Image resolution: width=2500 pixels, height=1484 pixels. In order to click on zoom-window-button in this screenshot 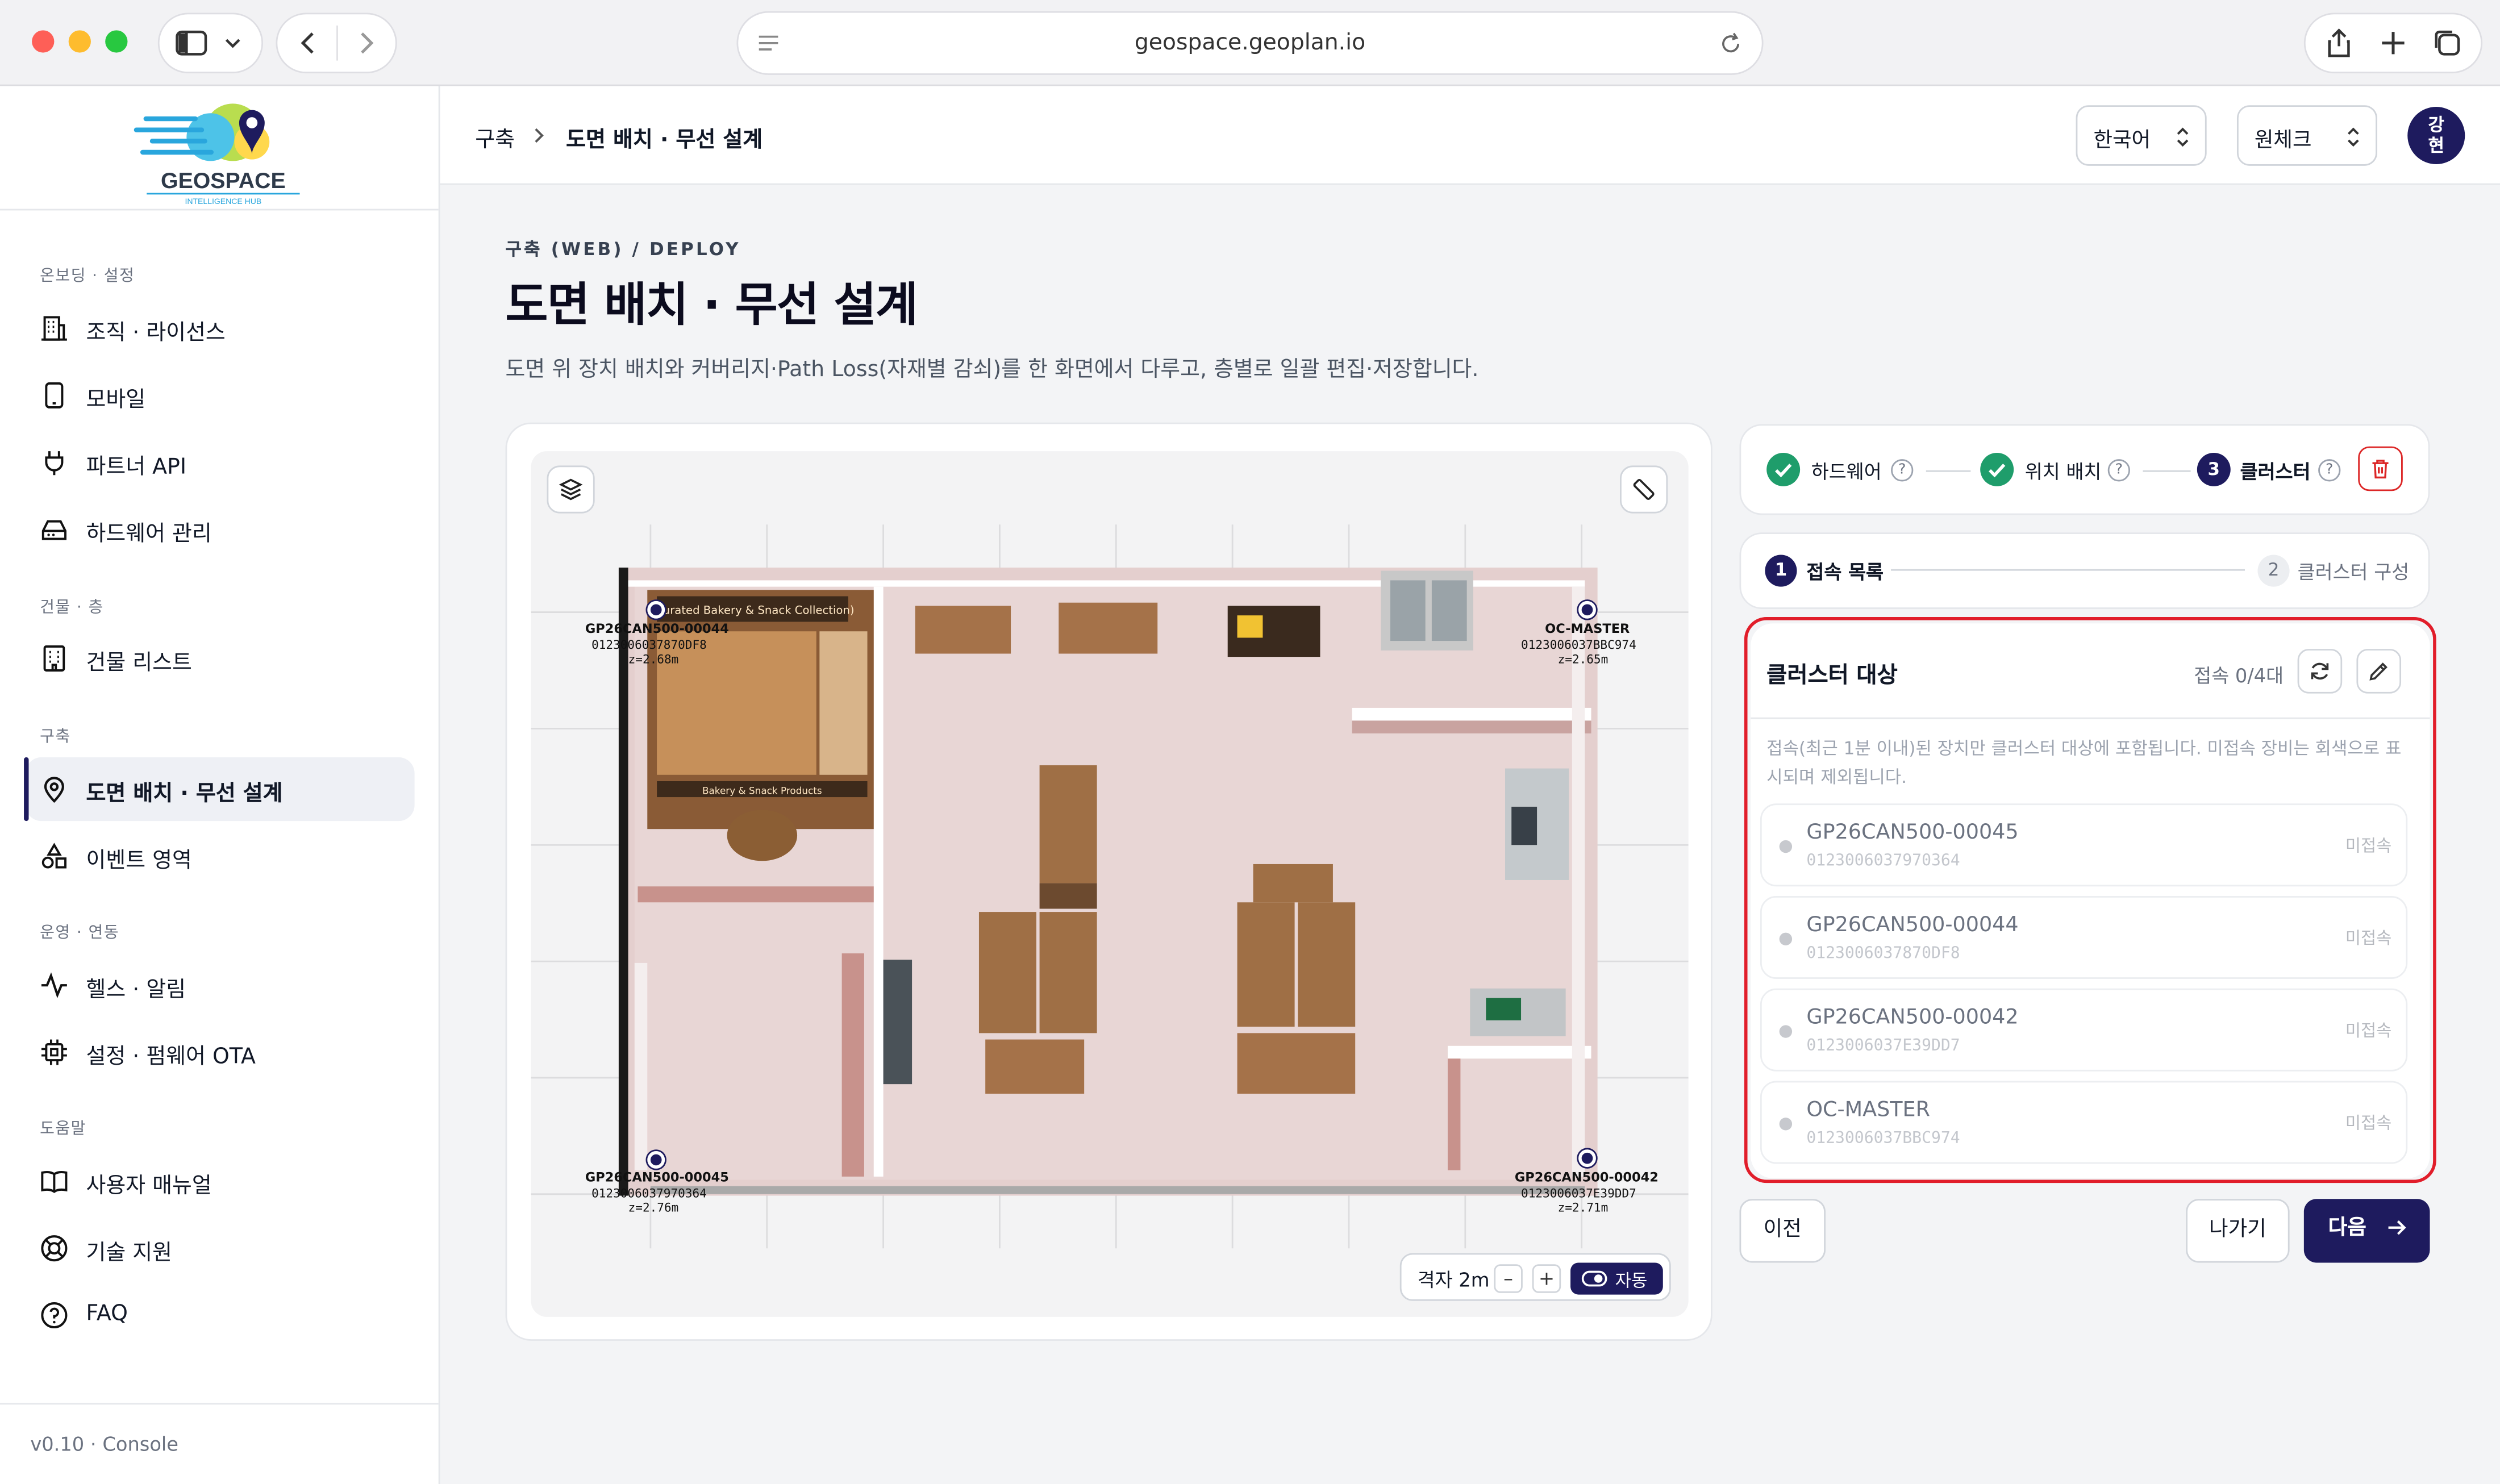, I will do `click(116, 41)`.